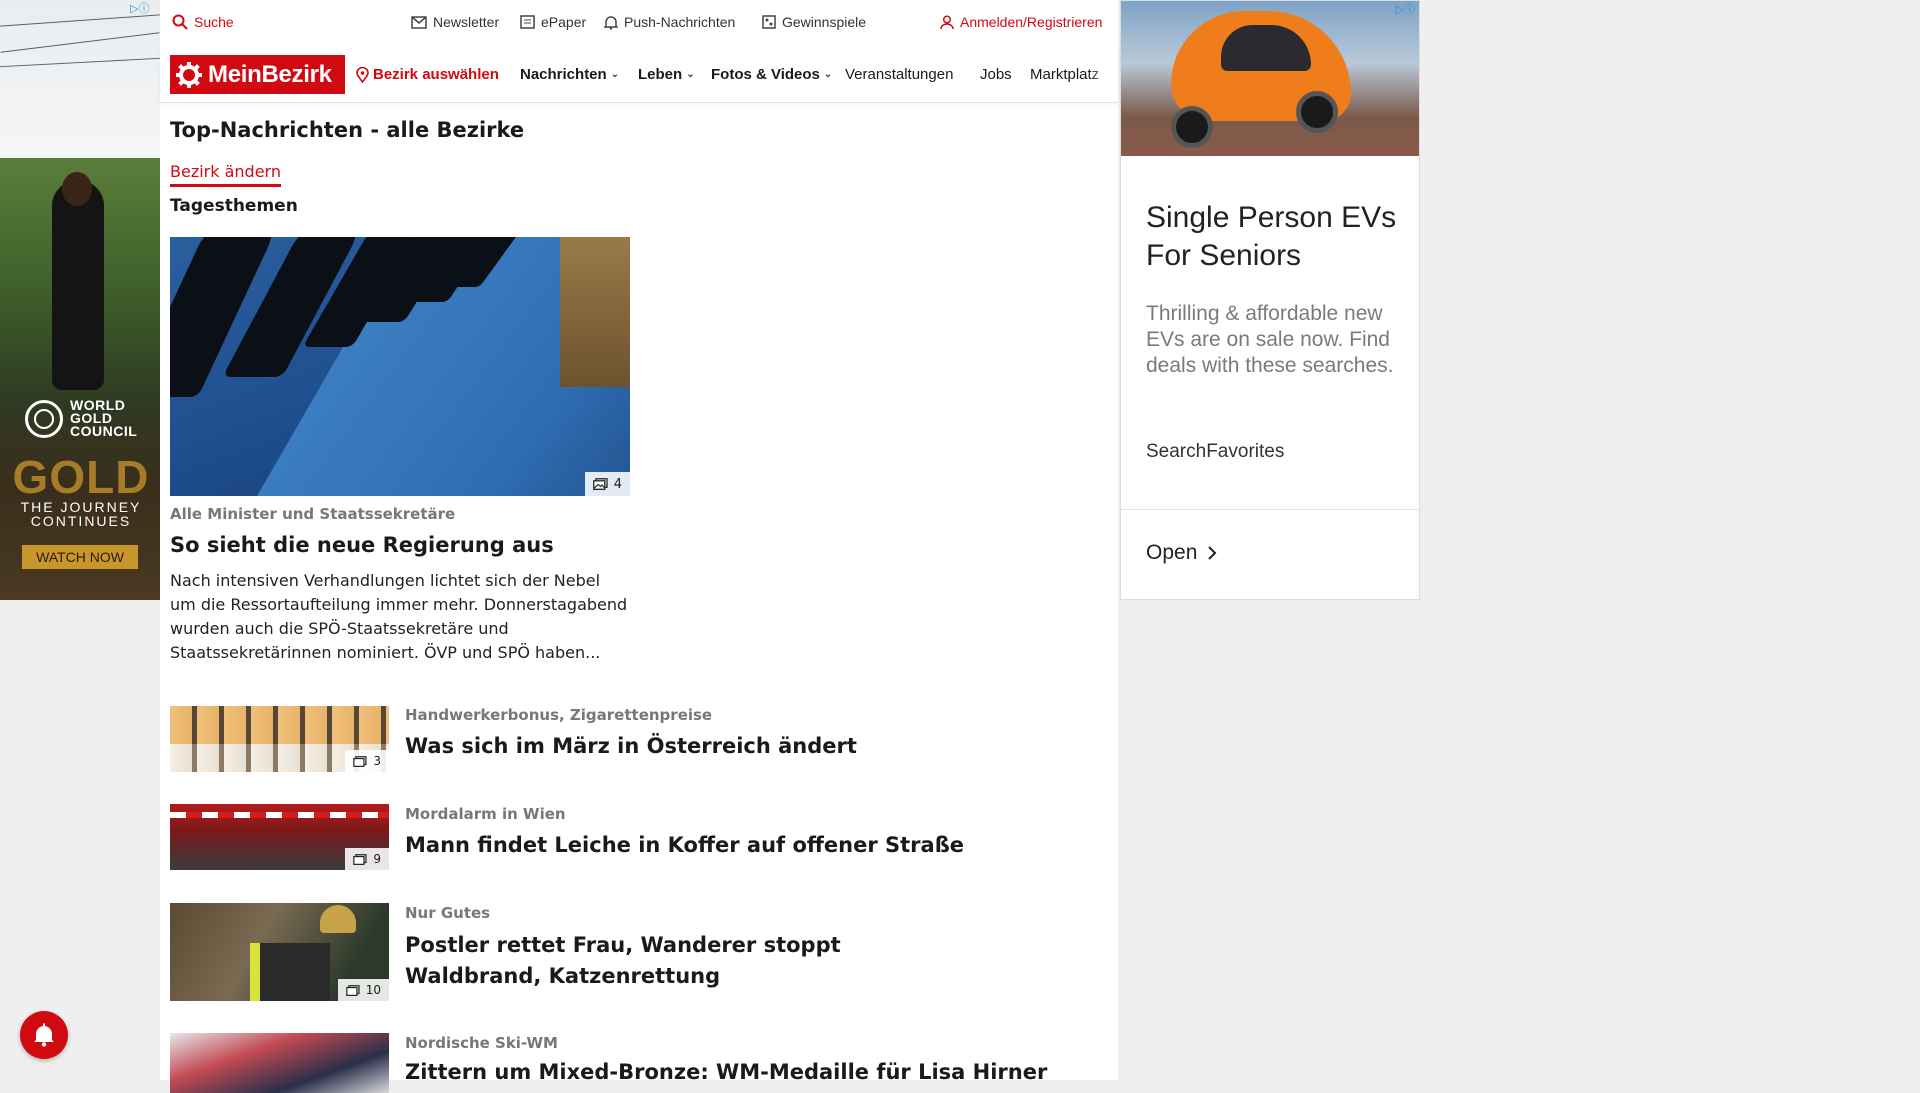  Describe the element at coordinates (466, 22) in the screenshot. I see `newsletter-label: Newsletter` at that location.